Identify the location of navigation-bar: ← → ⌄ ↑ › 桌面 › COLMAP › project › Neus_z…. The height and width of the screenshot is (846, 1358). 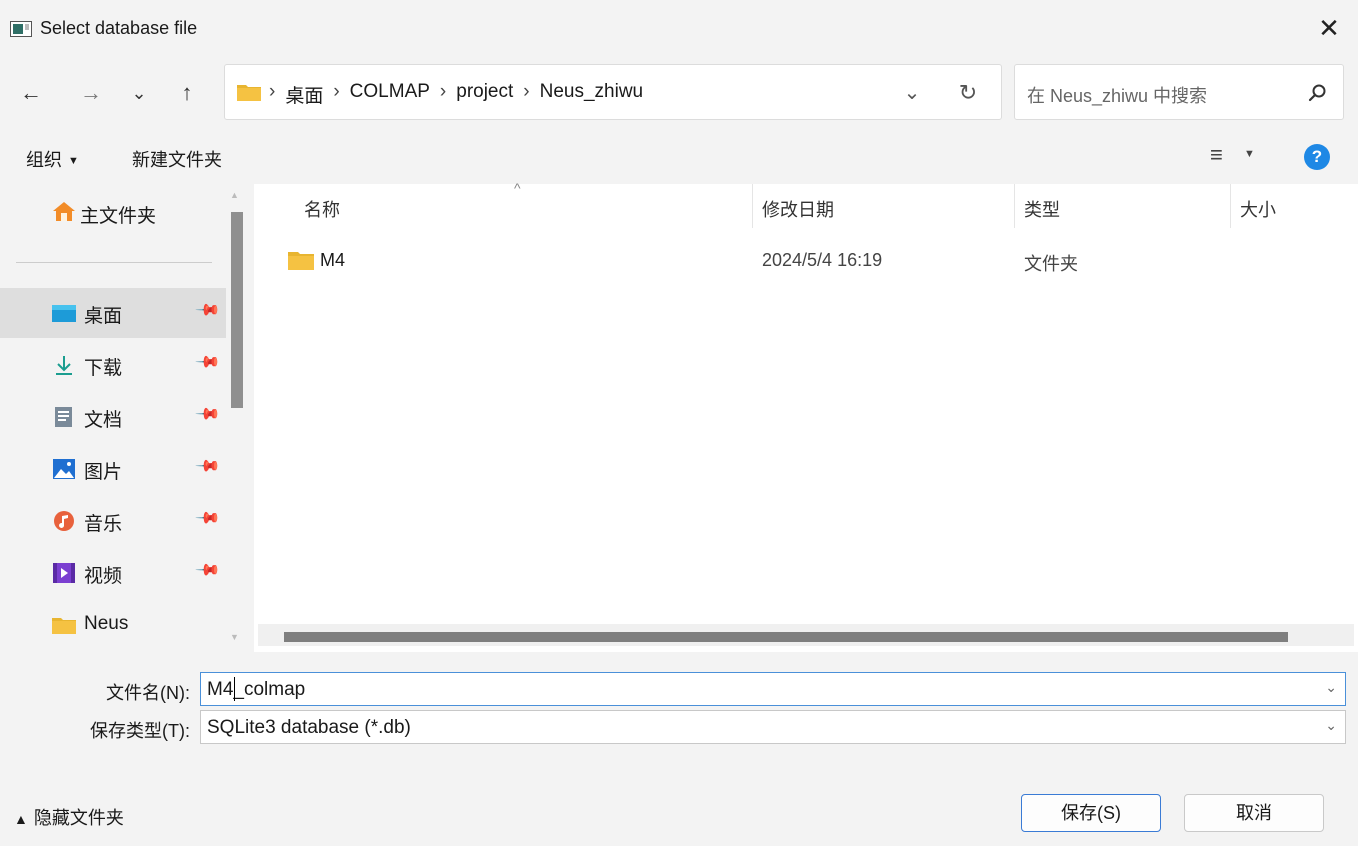
(679, 92).